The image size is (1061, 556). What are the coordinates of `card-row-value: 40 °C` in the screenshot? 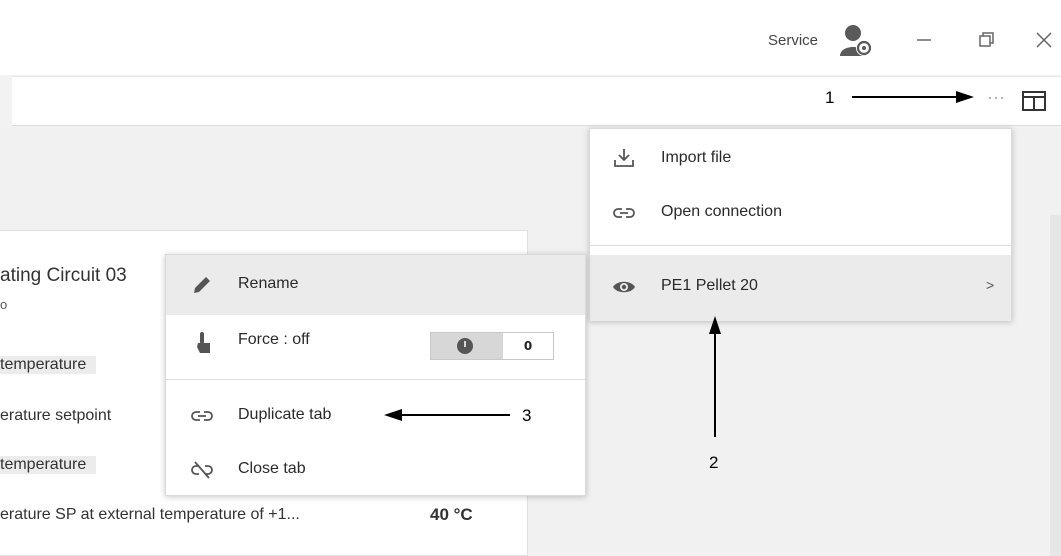 It's located at (451, 514).